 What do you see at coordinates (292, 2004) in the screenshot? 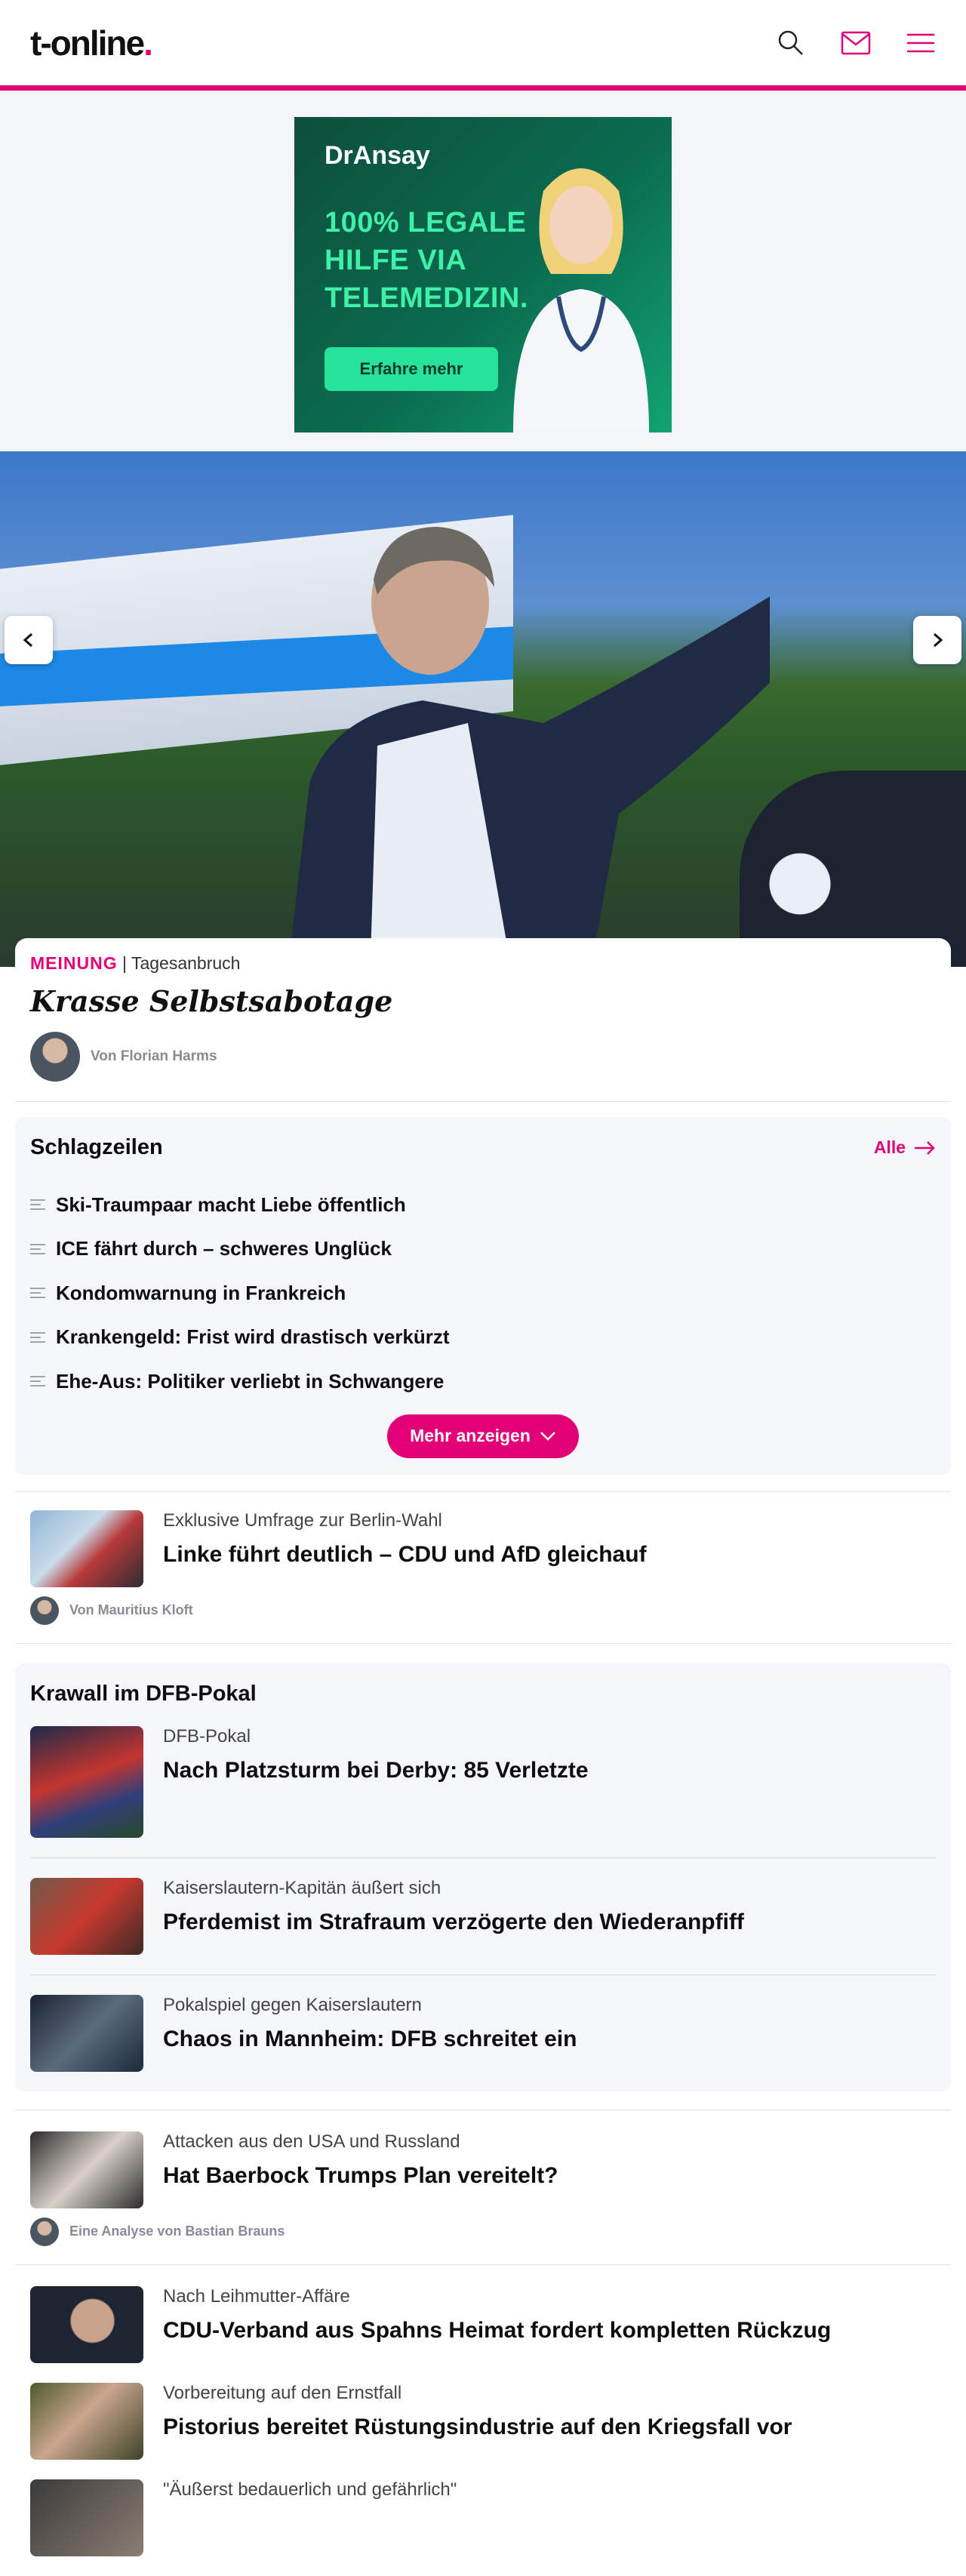
I see `topic-kicker: Pokalspiel gegen Kaiserslautern` at bounding box center [292, 2004].